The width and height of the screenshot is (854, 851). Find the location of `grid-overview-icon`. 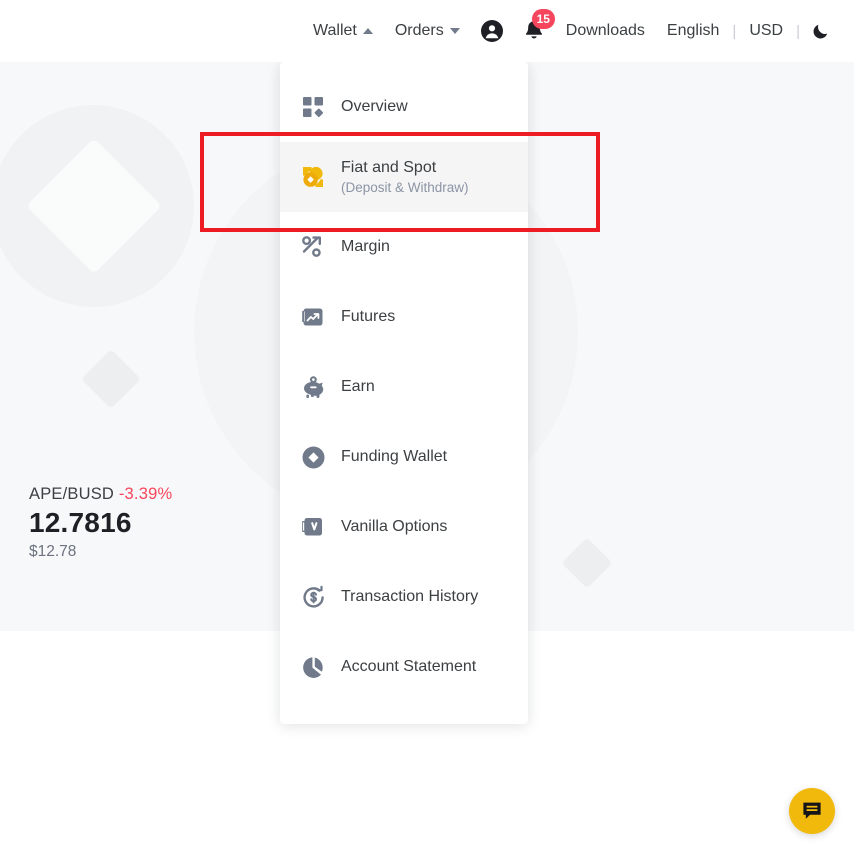

grid-overview-icon is located at coordinates (313, 107).